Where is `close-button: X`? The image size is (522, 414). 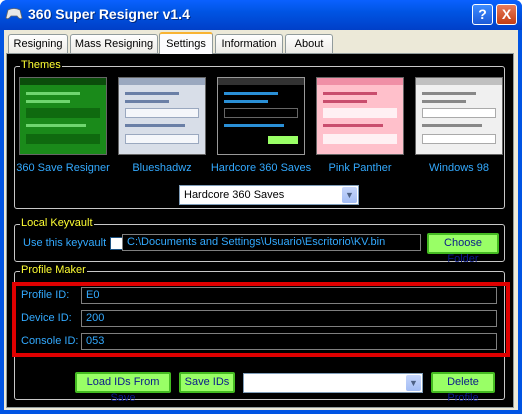 close-button: X is located at coordinates (506, 14).